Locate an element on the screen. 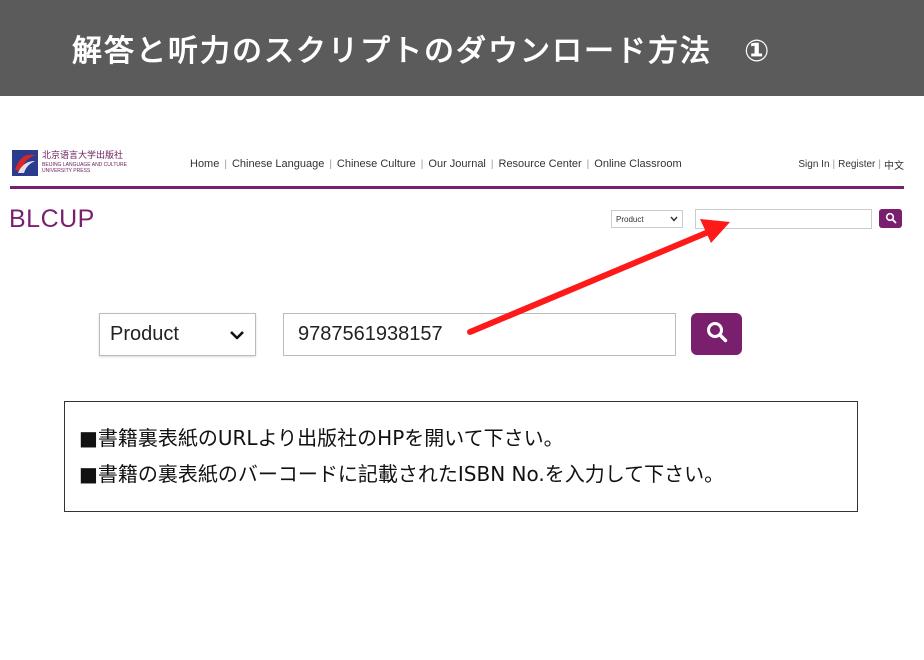 This screenshot has width=924, height=660. nav-item-our-journal: Our Journal is located at coordinates (456, 164).